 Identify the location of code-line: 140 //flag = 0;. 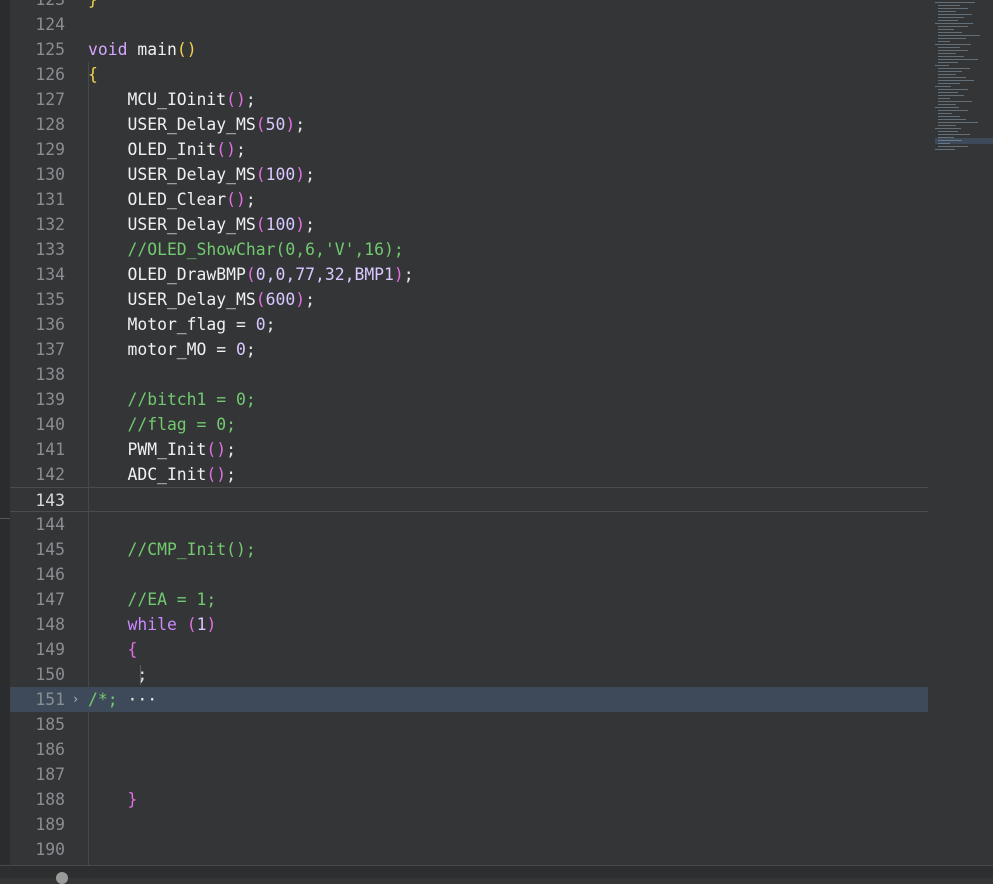
(469, 424).